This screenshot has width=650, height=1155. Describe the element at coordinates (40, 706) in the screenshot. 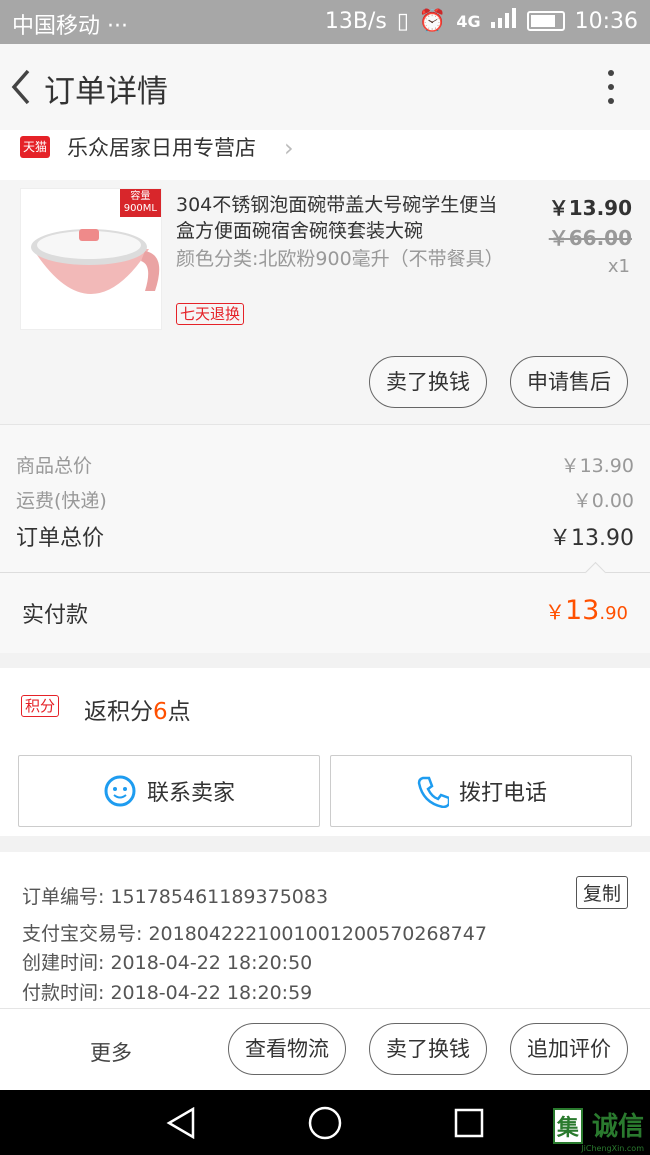

I see `points-badge: 积分` at that location.